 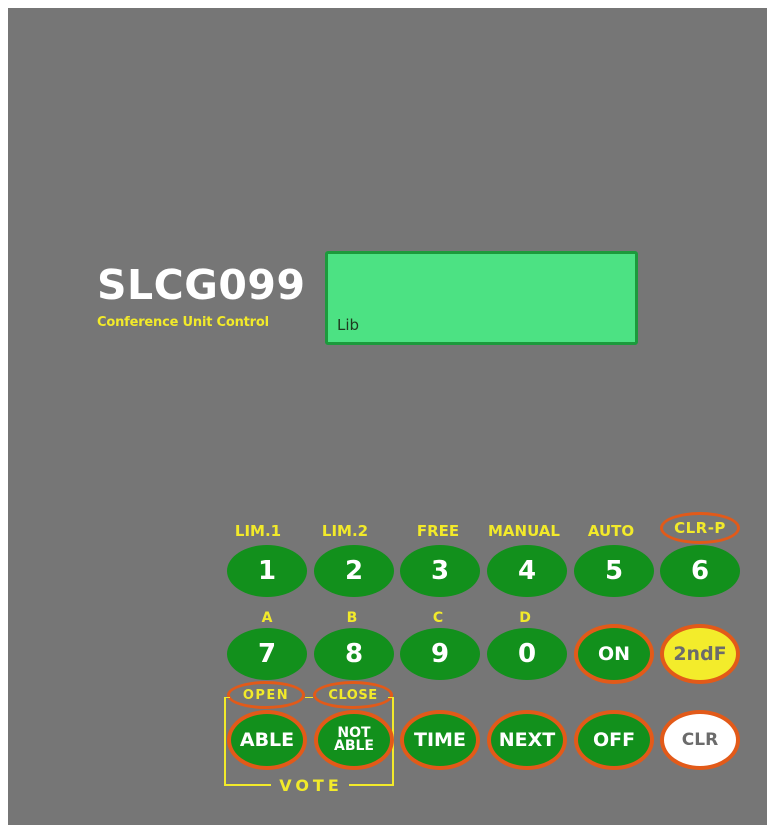 I want to click on lcd-display: Lib, so click(x=481, y=298).